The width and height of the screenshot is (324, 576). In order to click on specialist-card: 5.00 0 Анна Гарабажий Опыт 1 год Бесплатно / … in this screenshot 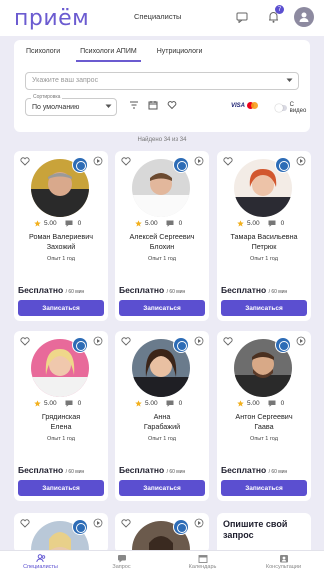, I will do `click(162, 416)`.